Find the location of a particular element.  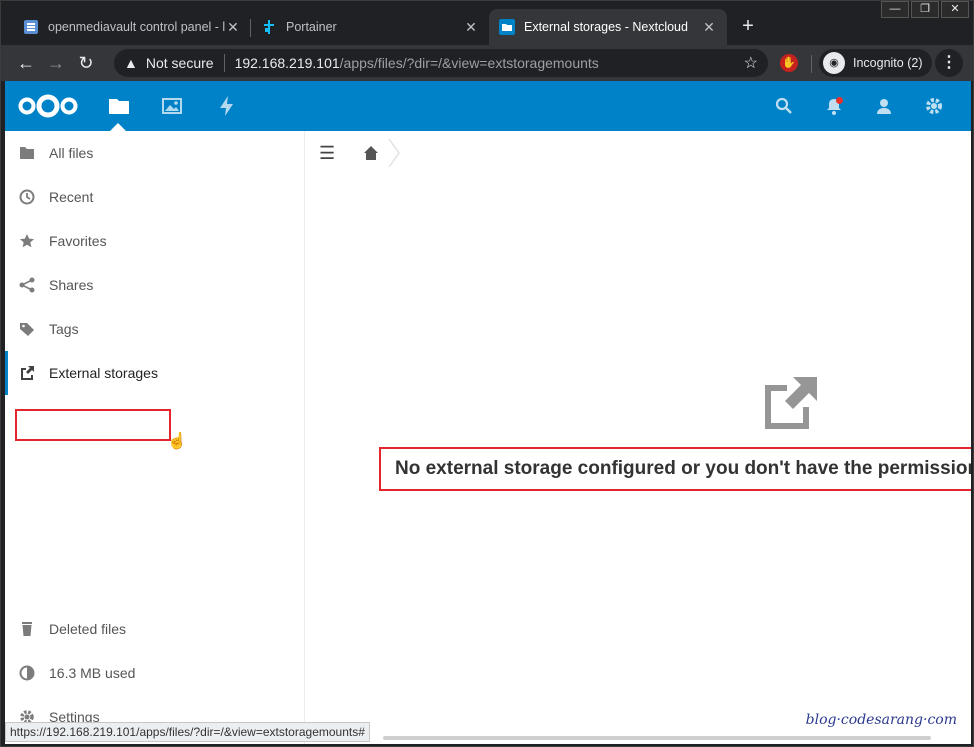

tab-external-storages: External storages - Nextcloud ✕ is located at coordinates (608, 27).